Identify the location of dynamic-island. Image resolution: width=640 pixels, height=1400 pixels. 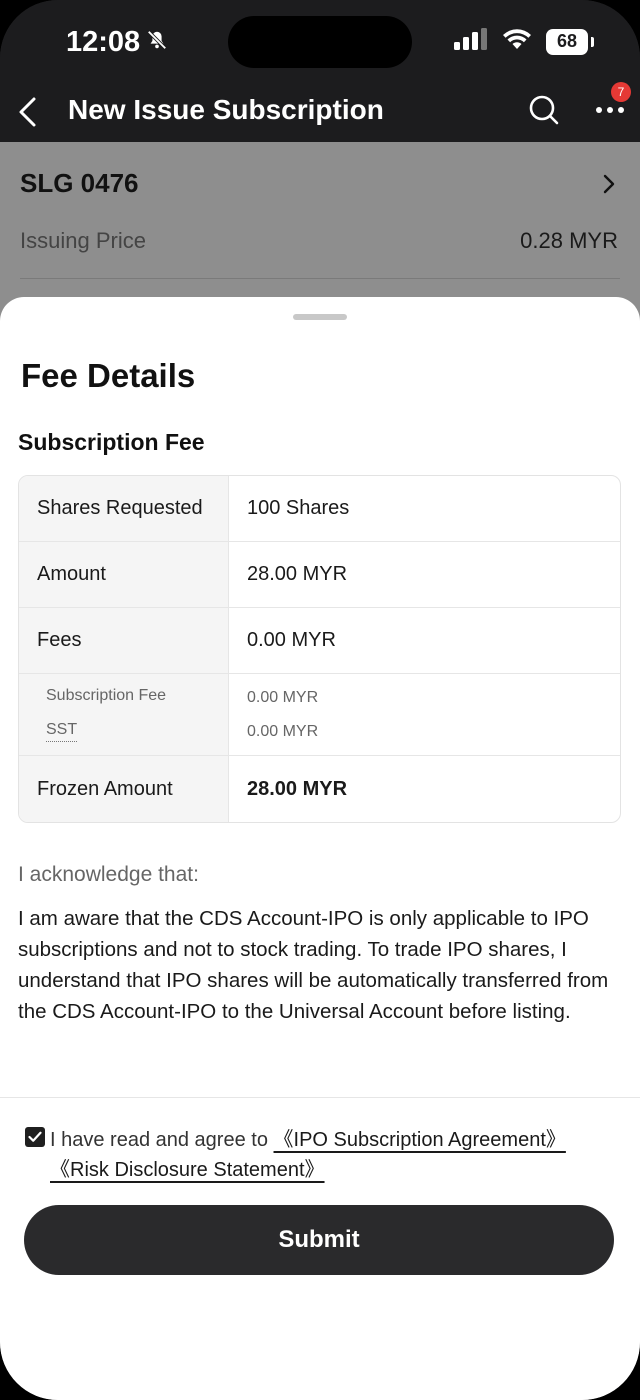
(320, 42).